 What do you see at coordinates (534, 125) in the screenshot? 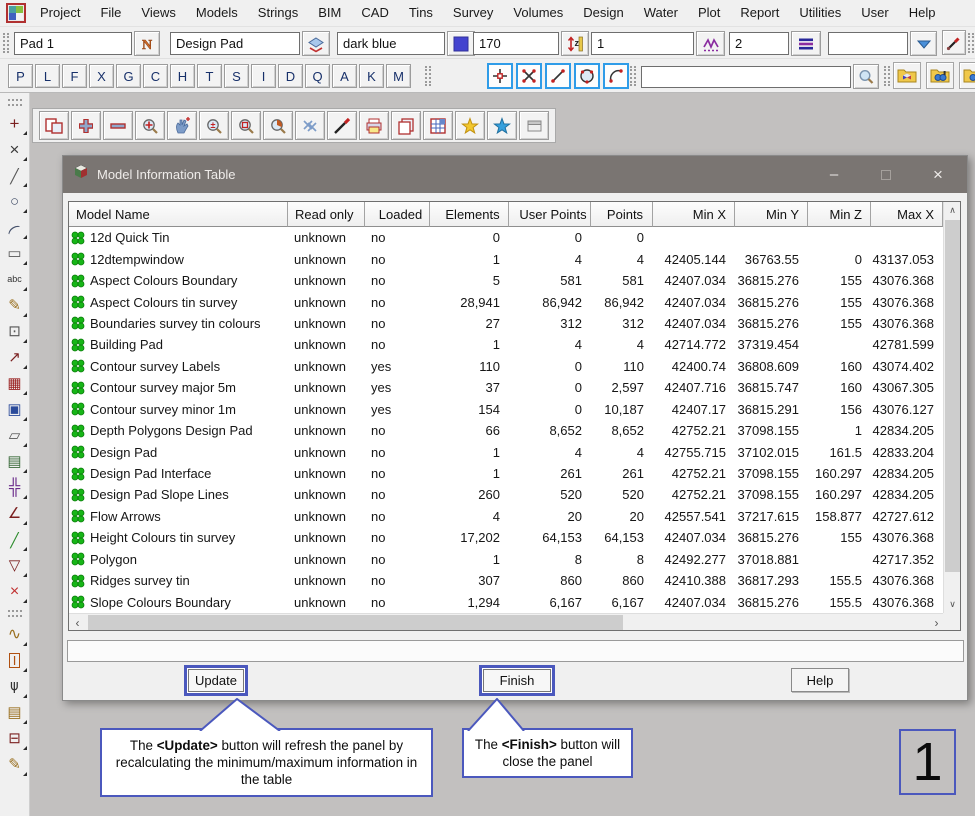
I see `panel-extra-button` at bounding box center [534, 125].